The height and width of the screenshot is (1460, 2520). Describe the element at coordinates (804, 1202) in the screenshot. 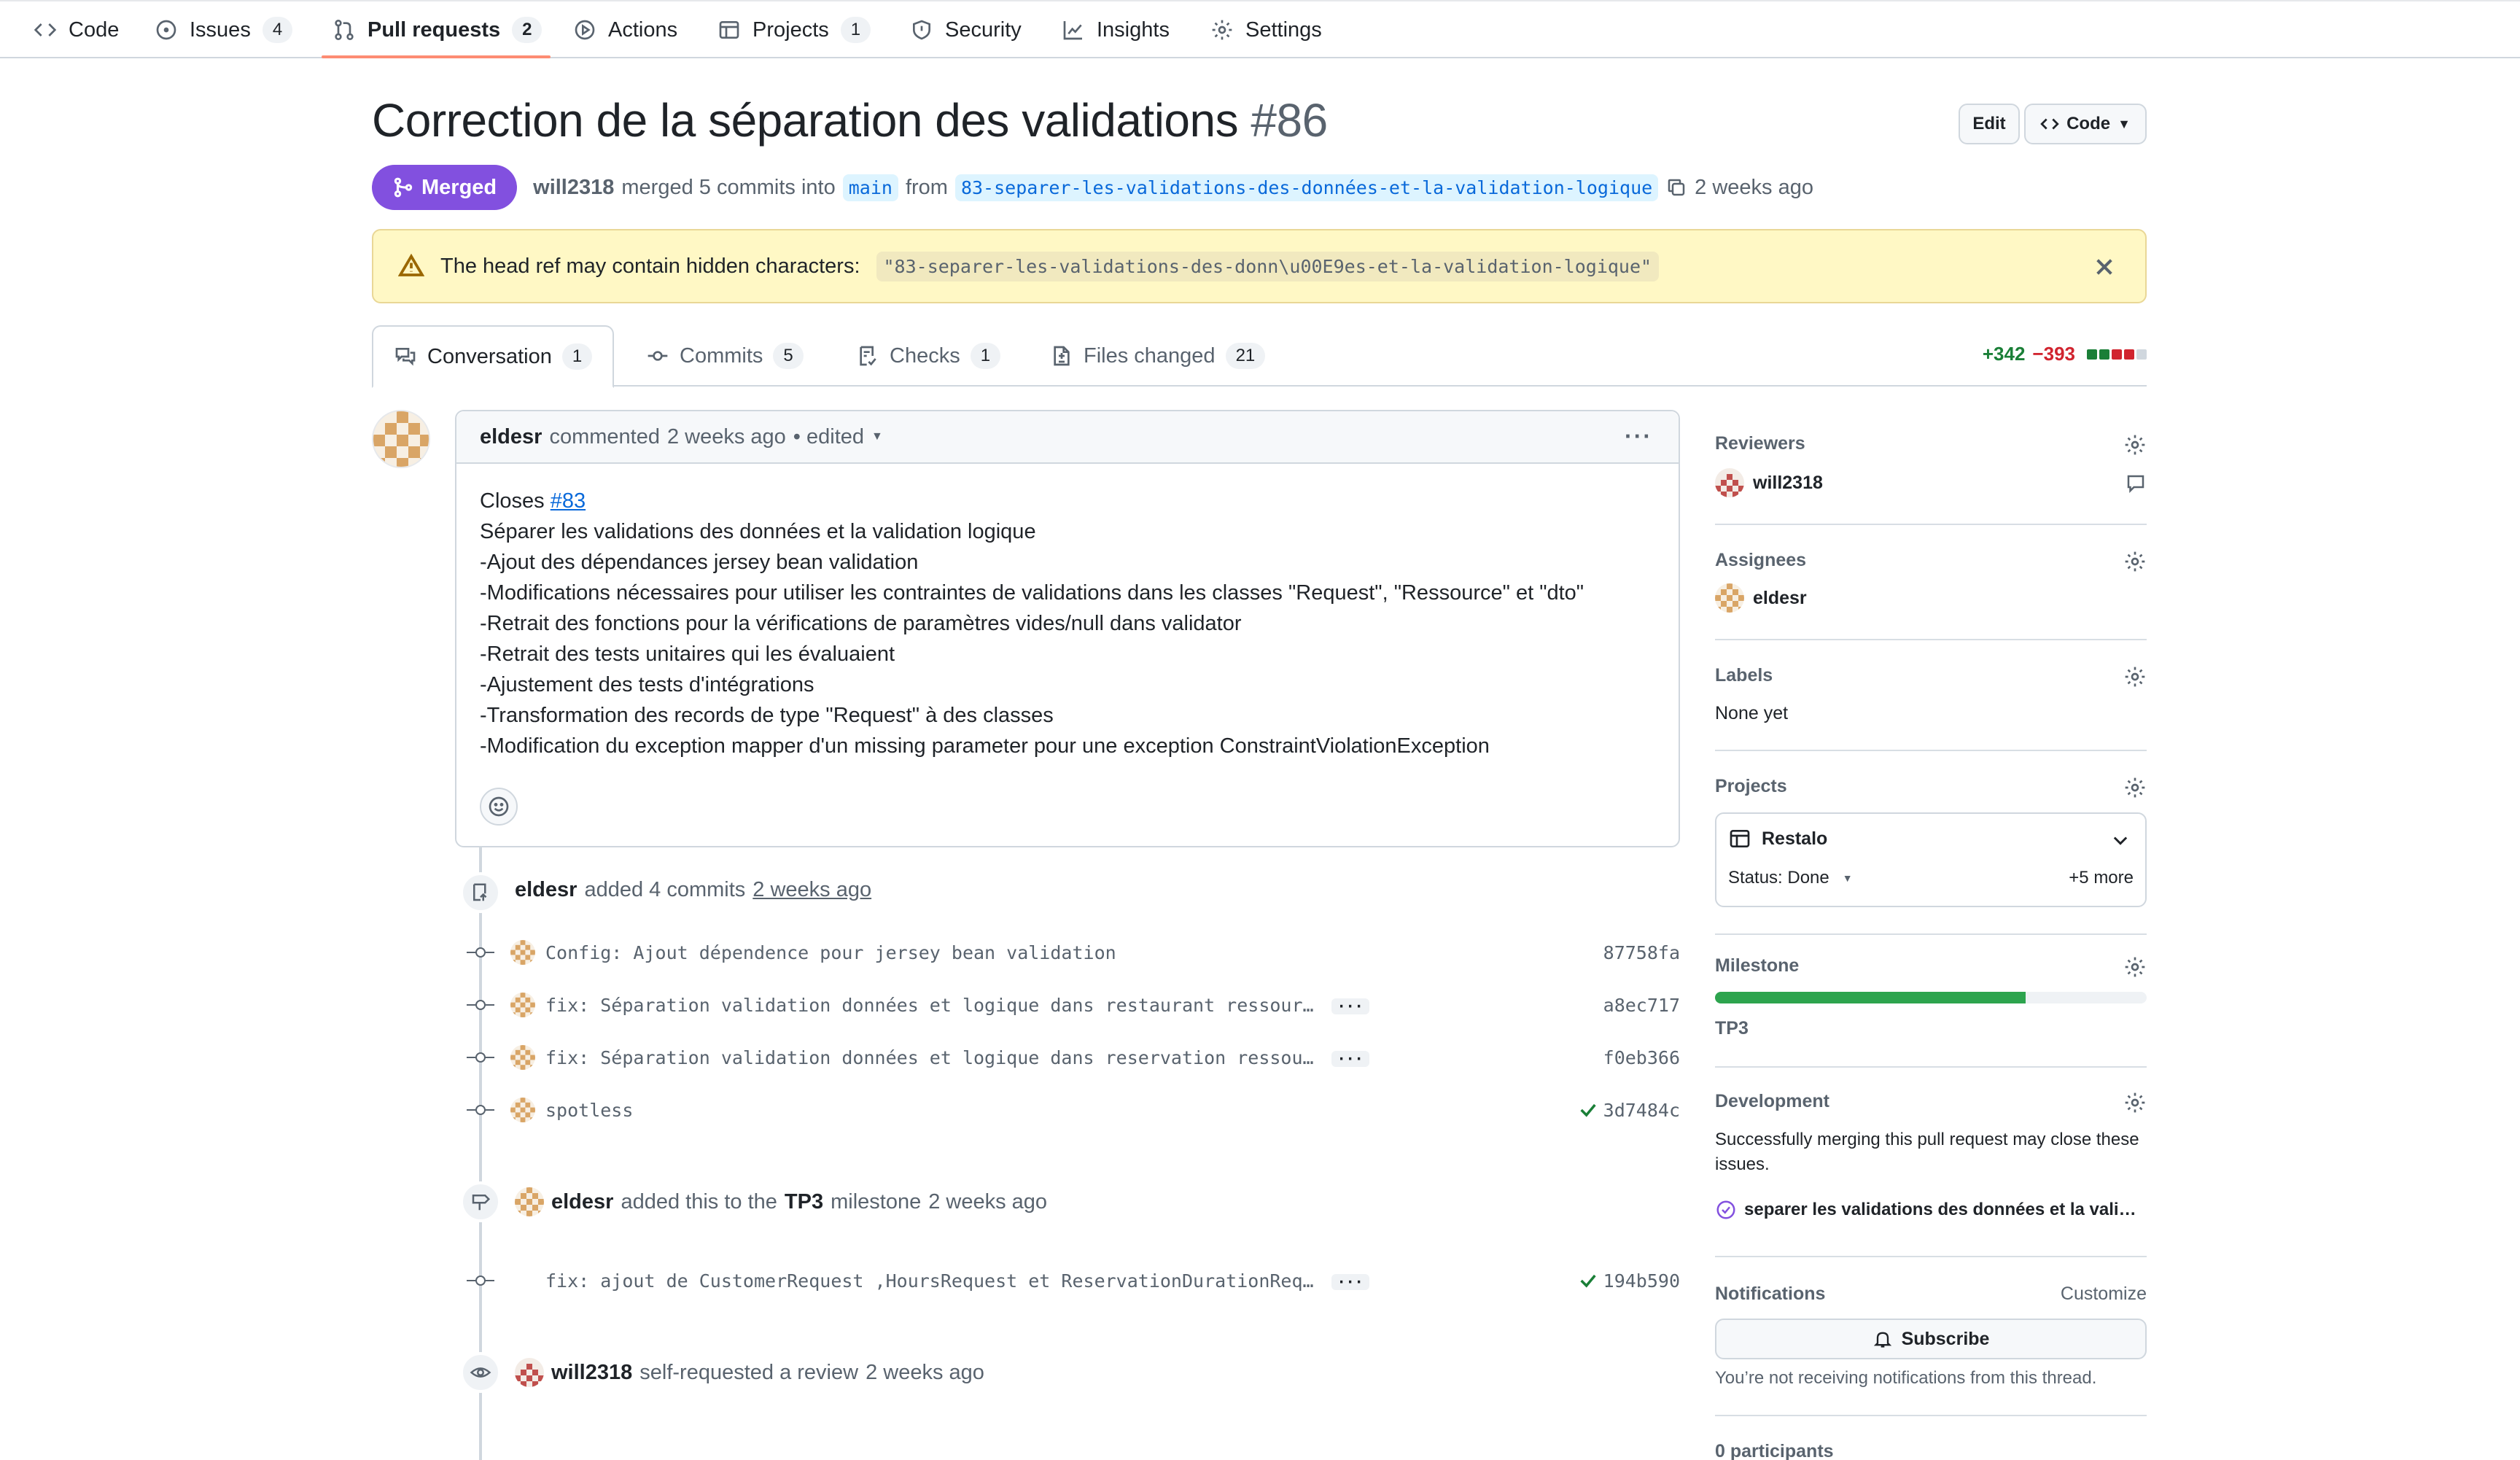

I see `event-milestone: TP3` at that location.